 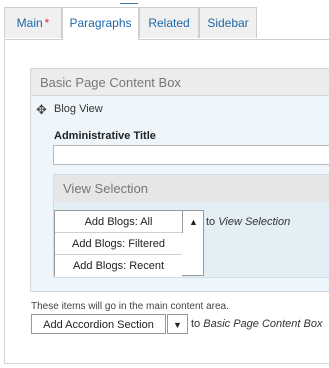 I want to click on caret-up-icon: ▲, so click(x=193, y=222).